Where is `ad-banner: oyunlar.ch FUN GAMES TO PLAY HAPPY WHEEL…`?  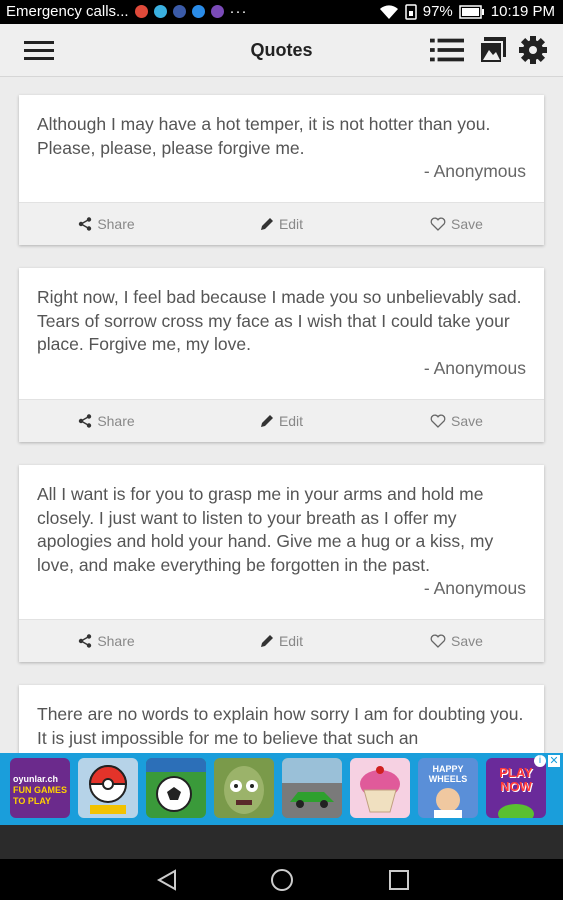
ad-banner: oyunlar.ch FUN GAMES TO PLAY HAPPY WHEEL… is located at coordinates (281, 789).